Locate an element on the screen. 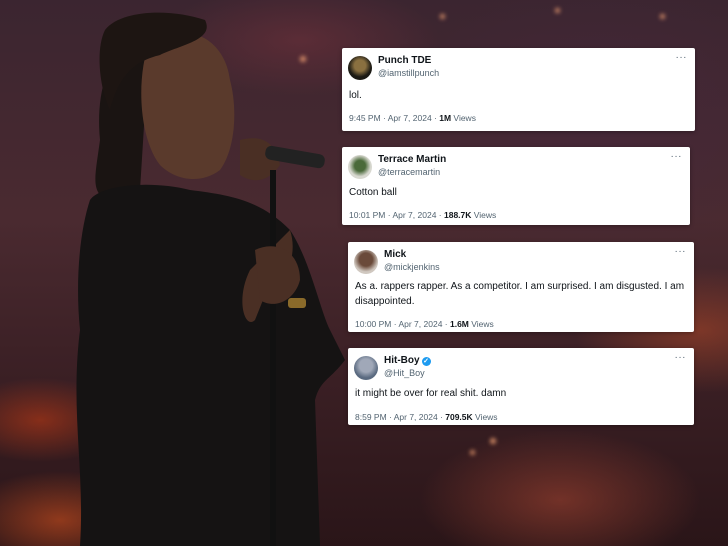 The image size is (728, 546). tweet-author-name: Hit-Boy ✓ is located at coordinates (407, 360).